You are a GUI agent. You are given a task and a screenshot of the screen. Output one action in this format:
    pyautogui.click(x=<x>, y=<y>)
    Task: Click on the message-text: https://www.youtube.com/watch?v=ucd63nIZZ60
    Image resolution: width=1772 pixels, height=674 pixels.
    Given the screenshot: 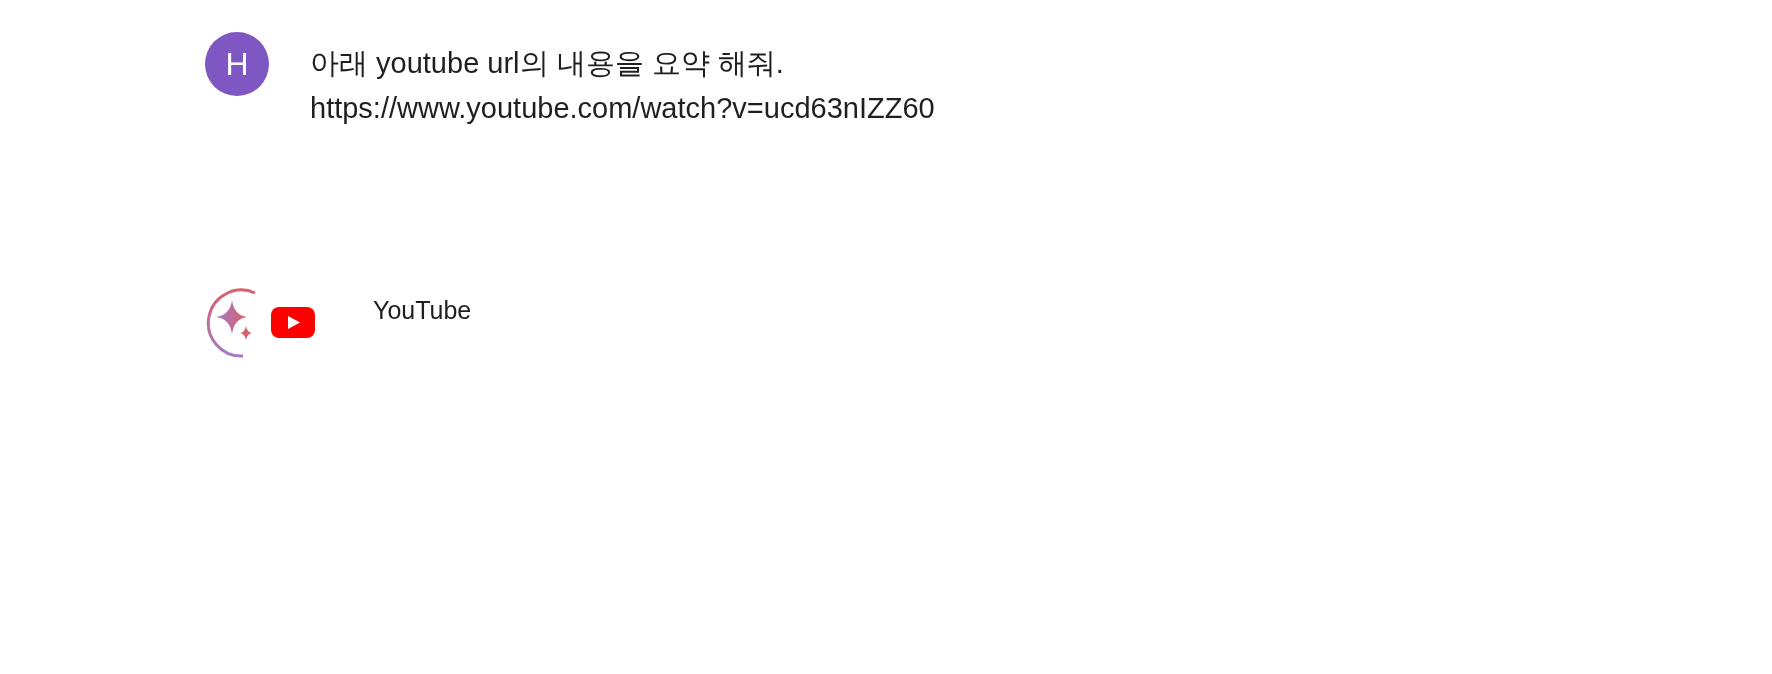 What is the action you would take?
    pyautogui.click(x=622, y=108)
    